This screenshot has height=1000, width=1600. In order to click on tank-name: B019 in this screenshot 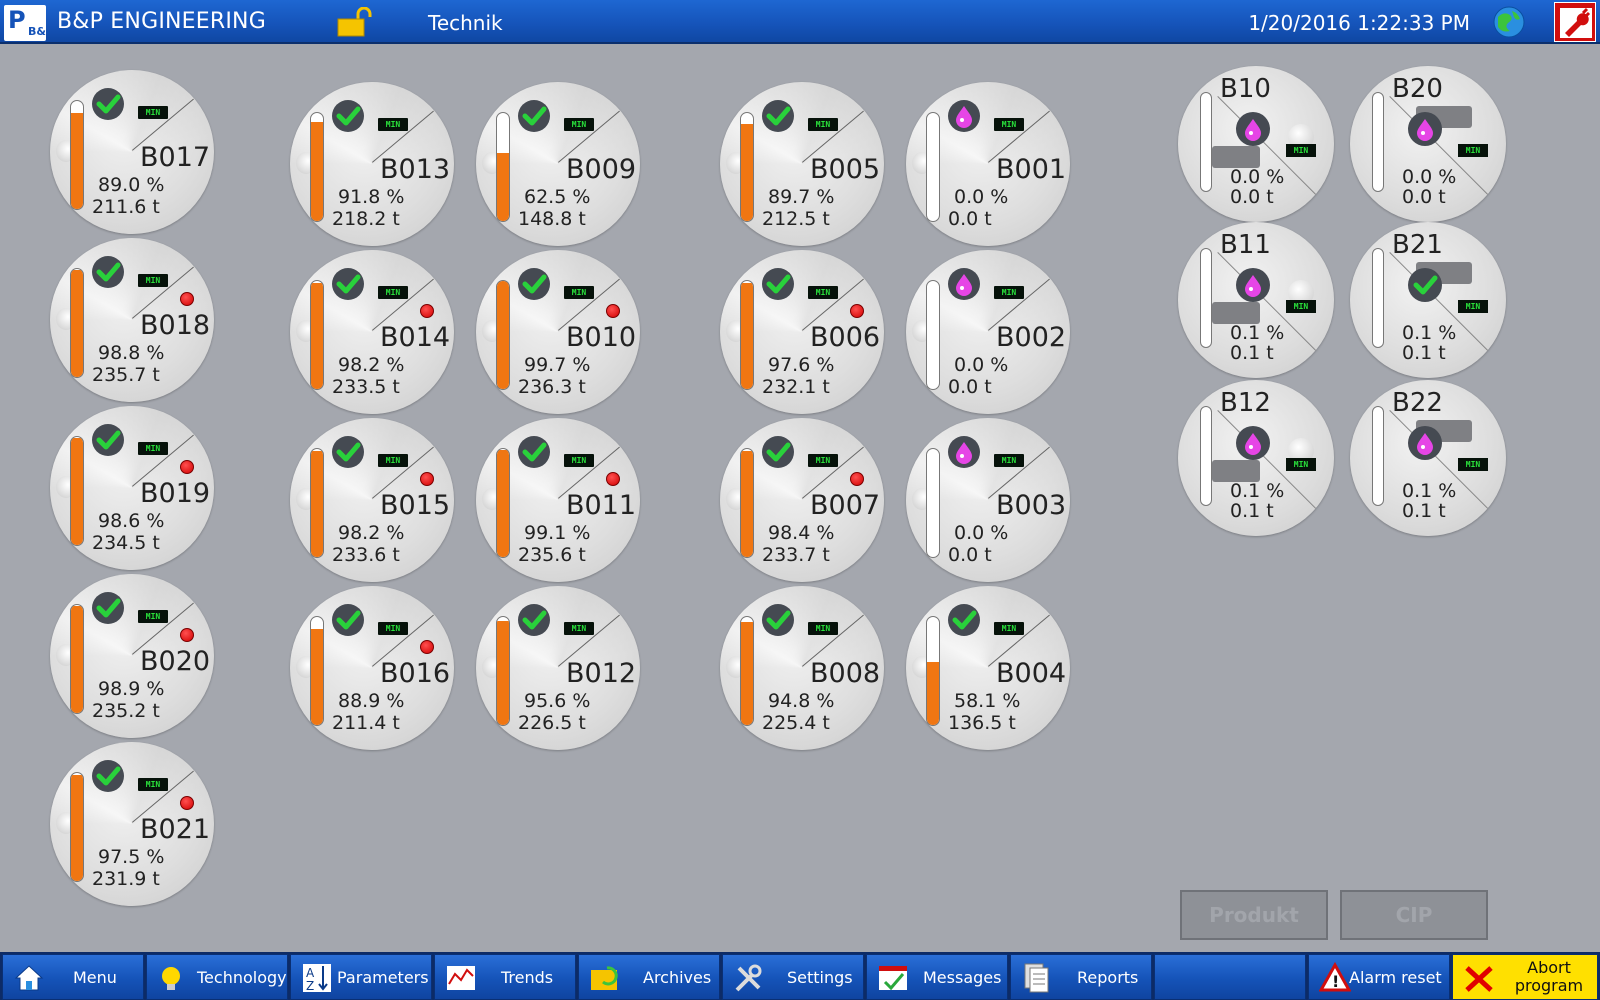, I will do `click(175, 493)`.